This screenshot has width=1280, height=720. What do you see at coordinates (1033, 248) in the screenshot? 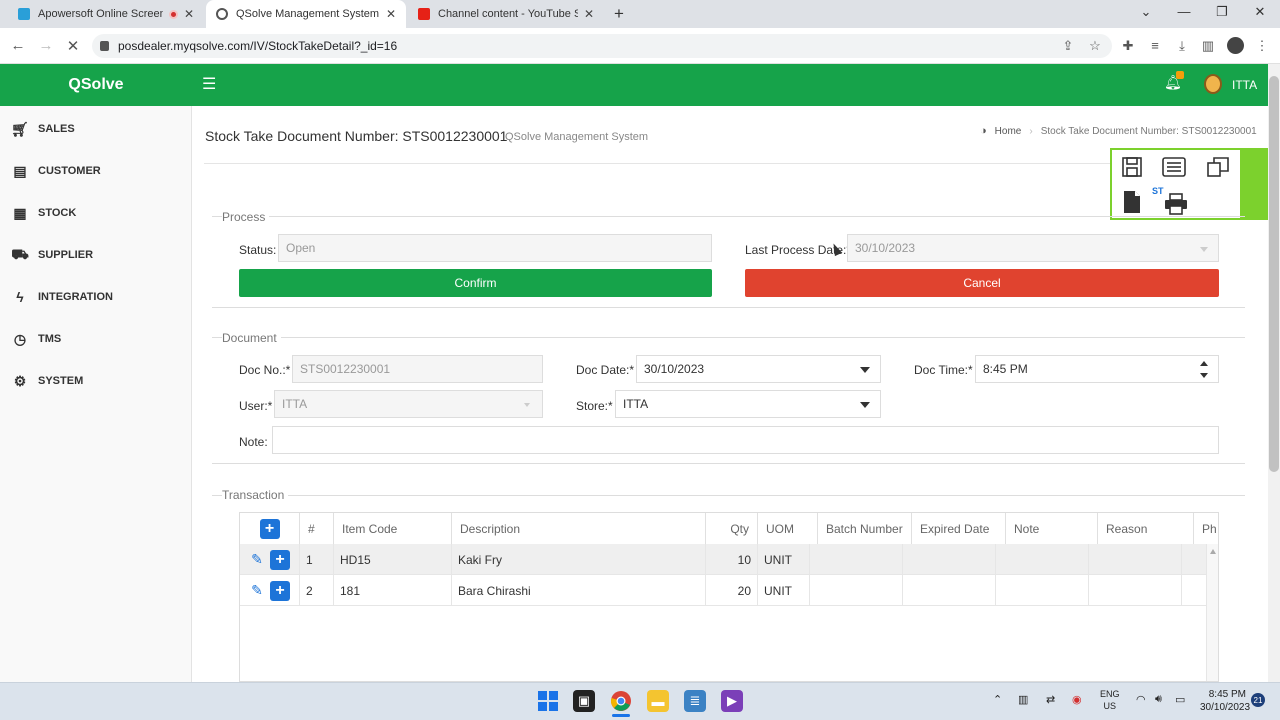
I see `last-process-date-field: 30/10/2023` at bounding box center [1033, 248].